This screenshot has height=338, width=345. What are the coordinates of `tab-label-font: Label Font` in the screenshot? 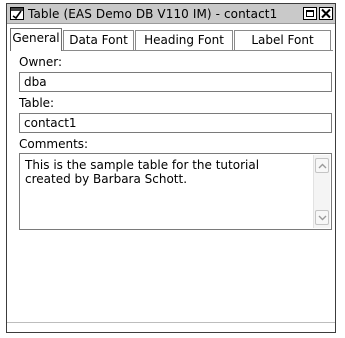 It's located at (282, 40).